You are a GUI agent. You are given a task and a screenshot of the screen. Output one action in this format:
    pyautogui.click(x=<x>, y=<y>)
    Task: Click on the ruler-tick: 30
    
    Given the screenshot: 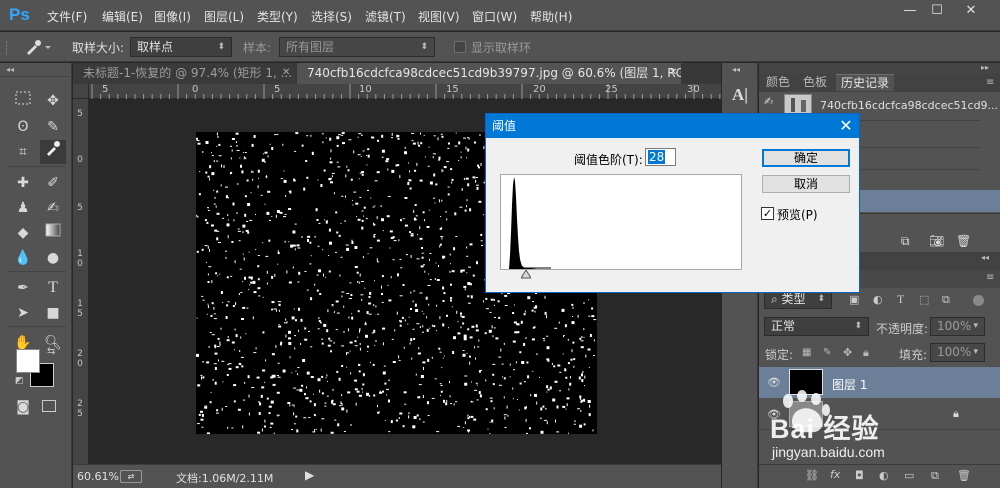 What is the action you would take?
    pyautogui.click(x=693, y=89)
    